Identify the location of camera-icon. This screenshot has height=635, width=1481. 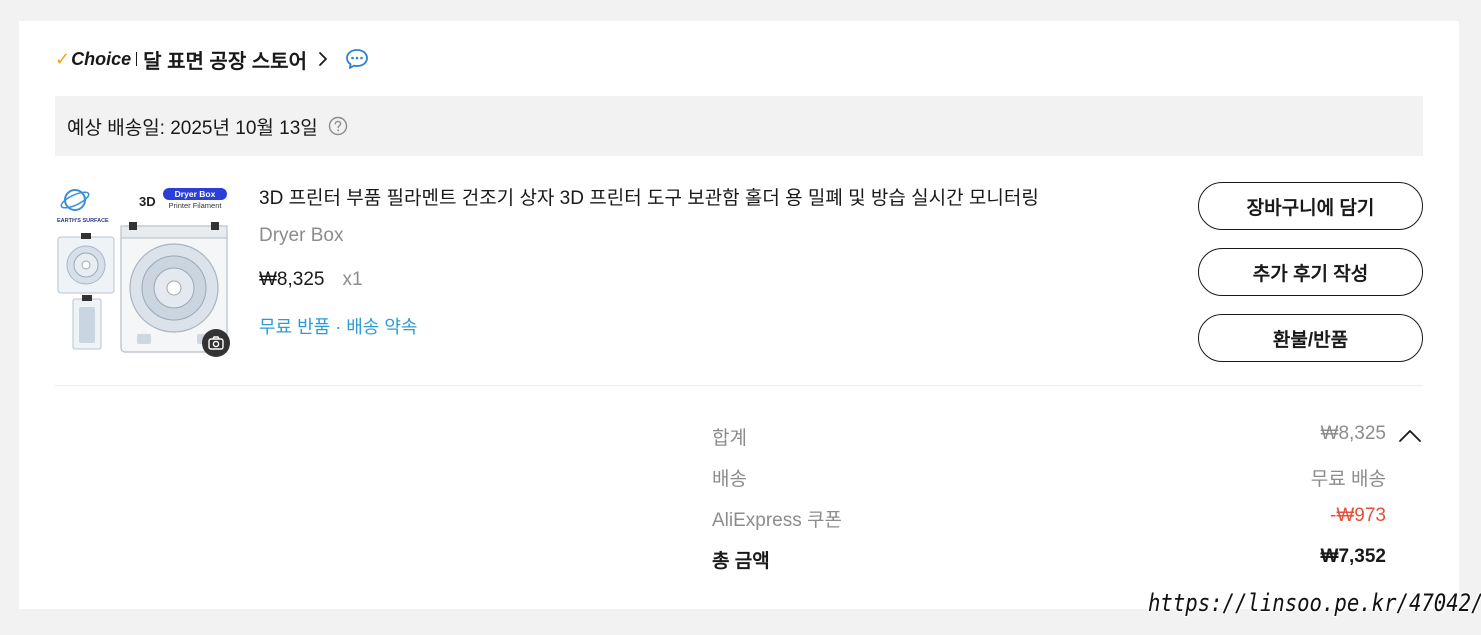
(216, 343).